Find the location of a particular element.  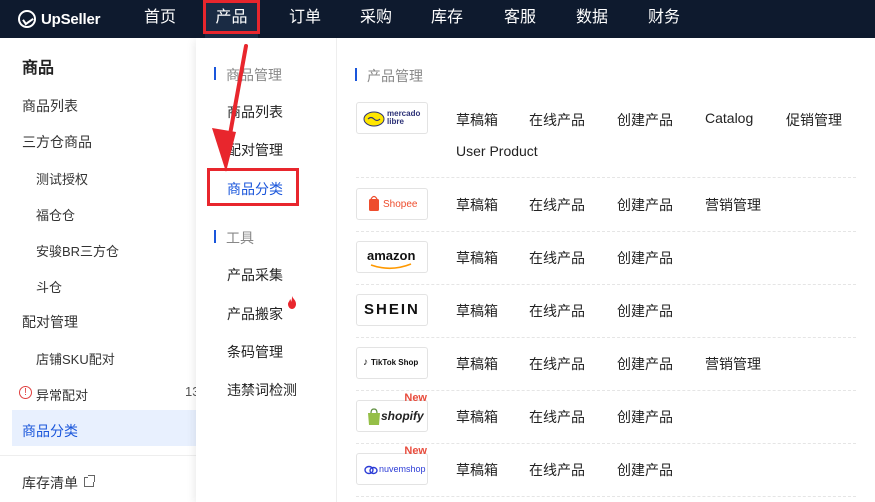

platform-row-shein: SHEIN 草稿箱 在线产品 创建产品 is located at coordinates (606, 316).